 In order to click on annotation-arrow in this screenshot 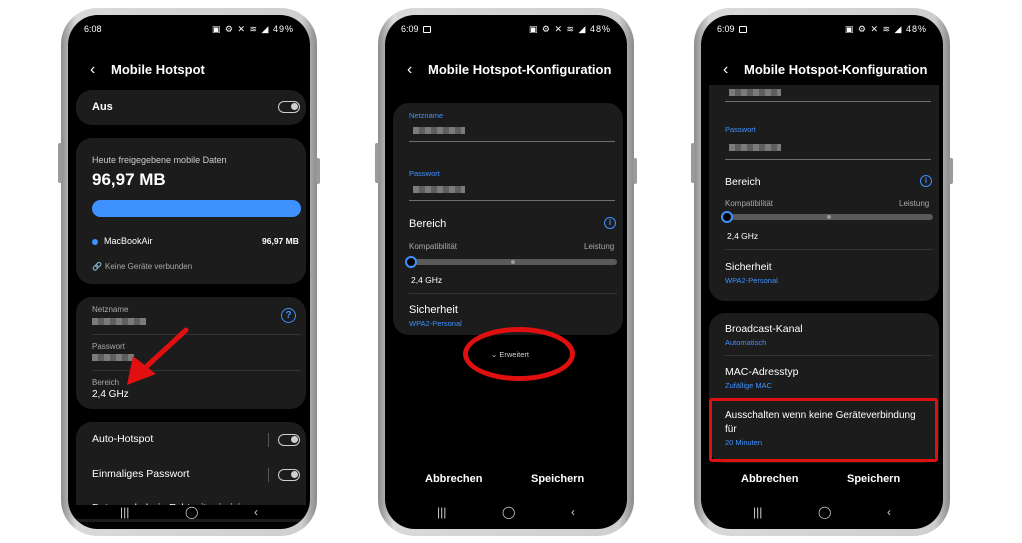, I will do `click(158, 356)`.